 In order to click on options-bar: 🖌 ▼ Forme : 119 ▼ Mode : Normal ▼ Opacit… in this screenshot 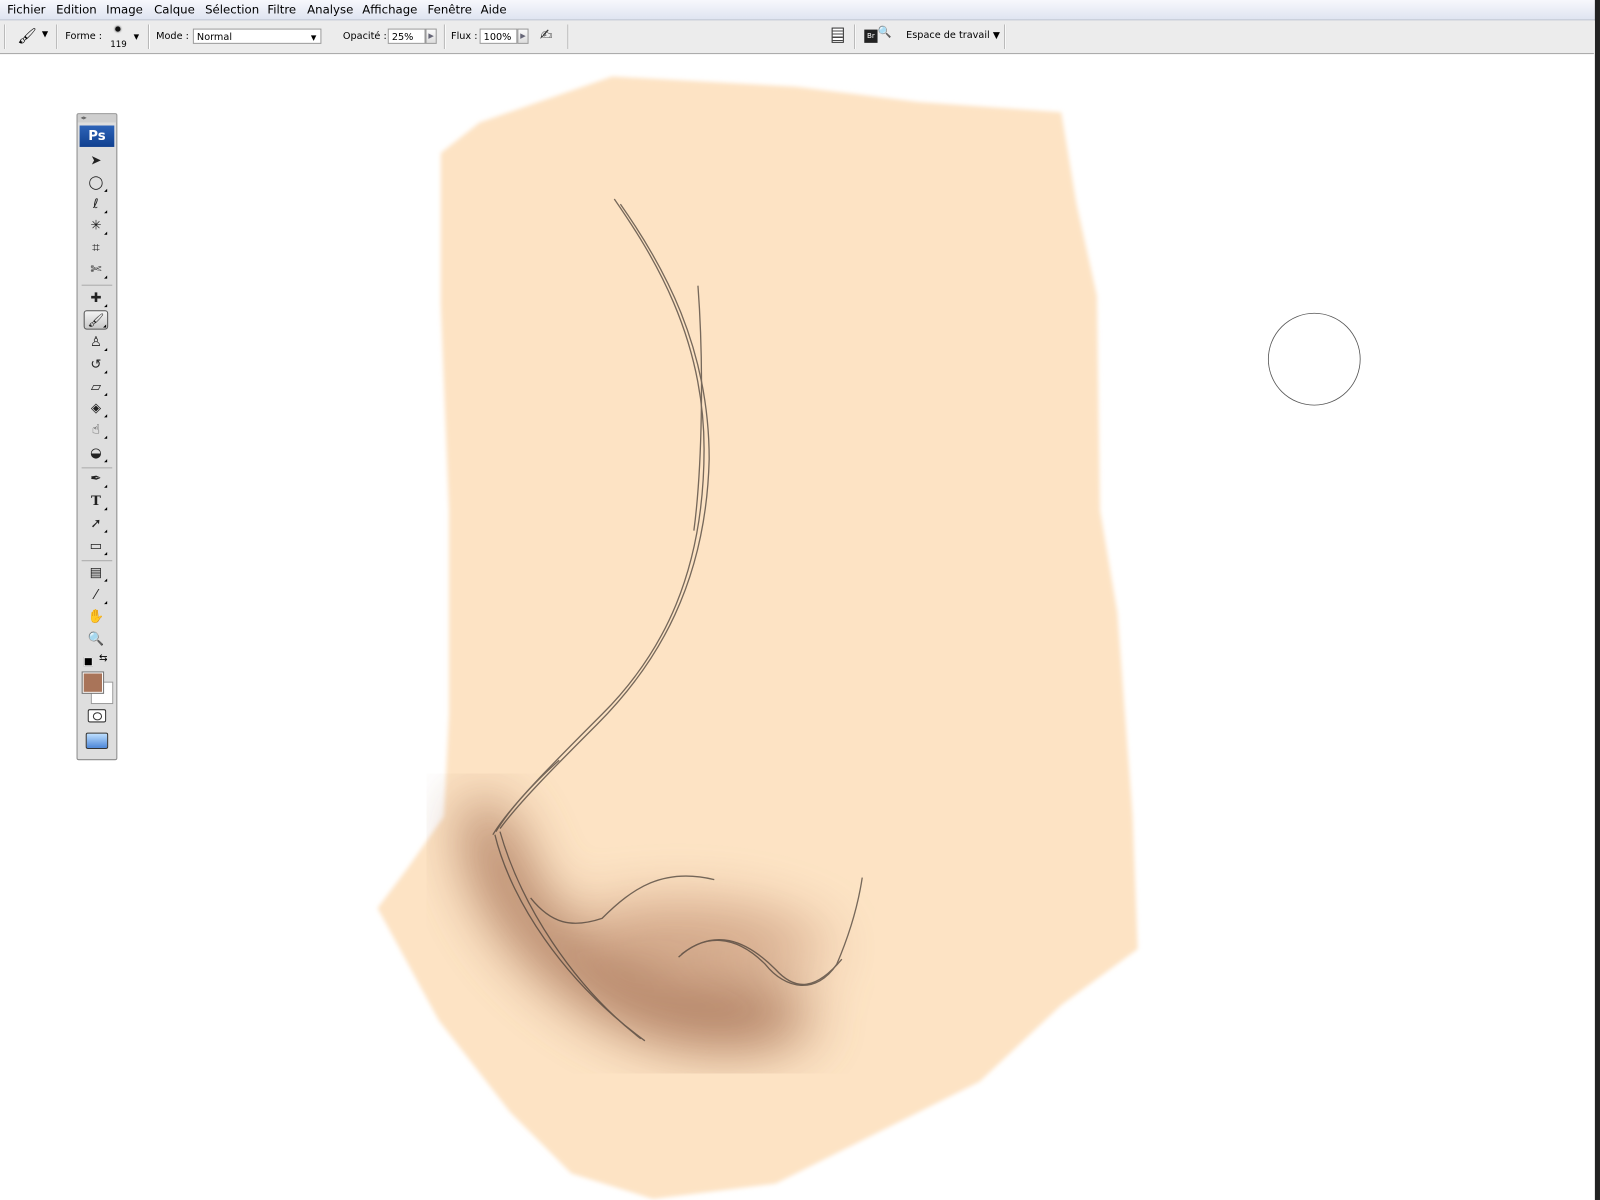, I will do `click(797, 37)`.